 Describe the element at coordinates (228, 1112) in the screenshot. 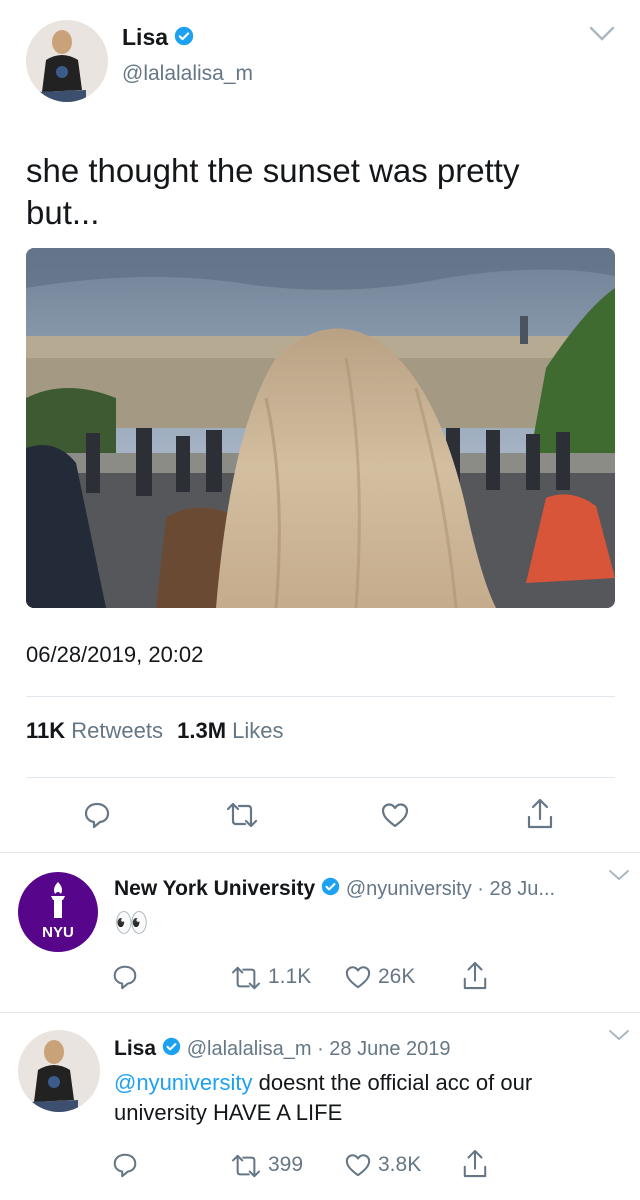

I see `tweet-text-line2: university HAVE A LIFE` at that location.